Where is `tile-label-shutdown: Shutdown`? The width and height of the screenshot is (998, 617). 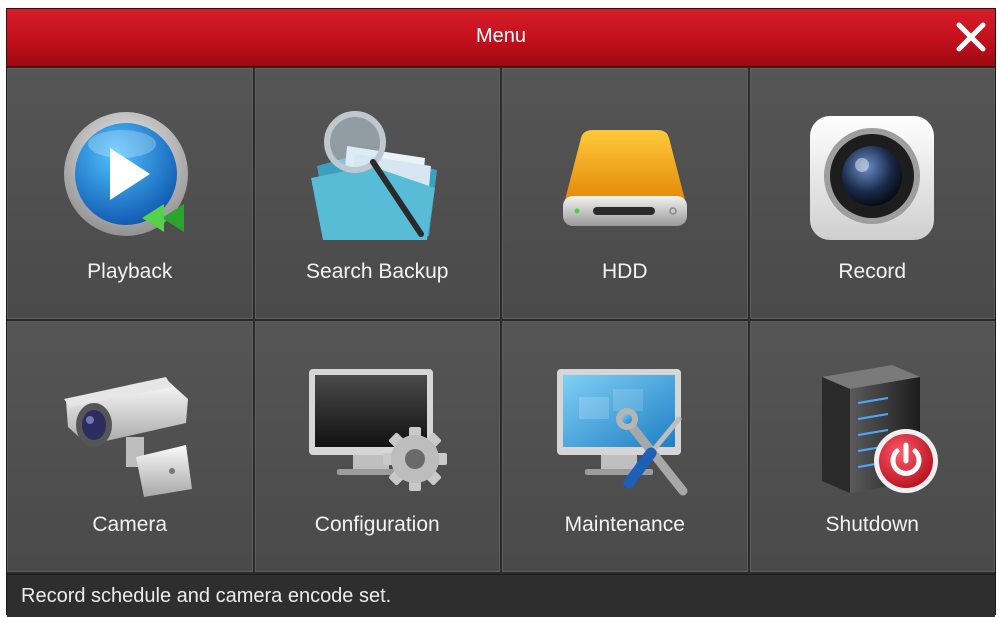
tile-label-shutdown: Shutdown is located at coordinates (872, 524).